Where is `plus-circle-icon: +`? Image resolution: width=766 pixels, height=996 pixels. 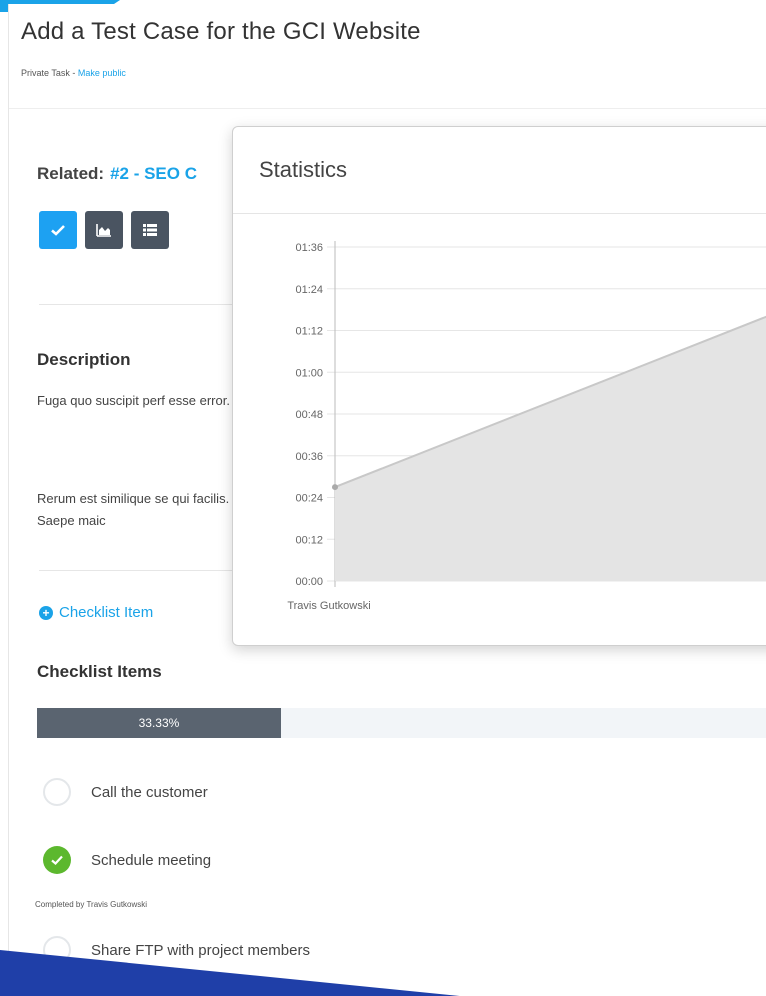 plus-circle-icon: + is located at coordinates (46, 612).